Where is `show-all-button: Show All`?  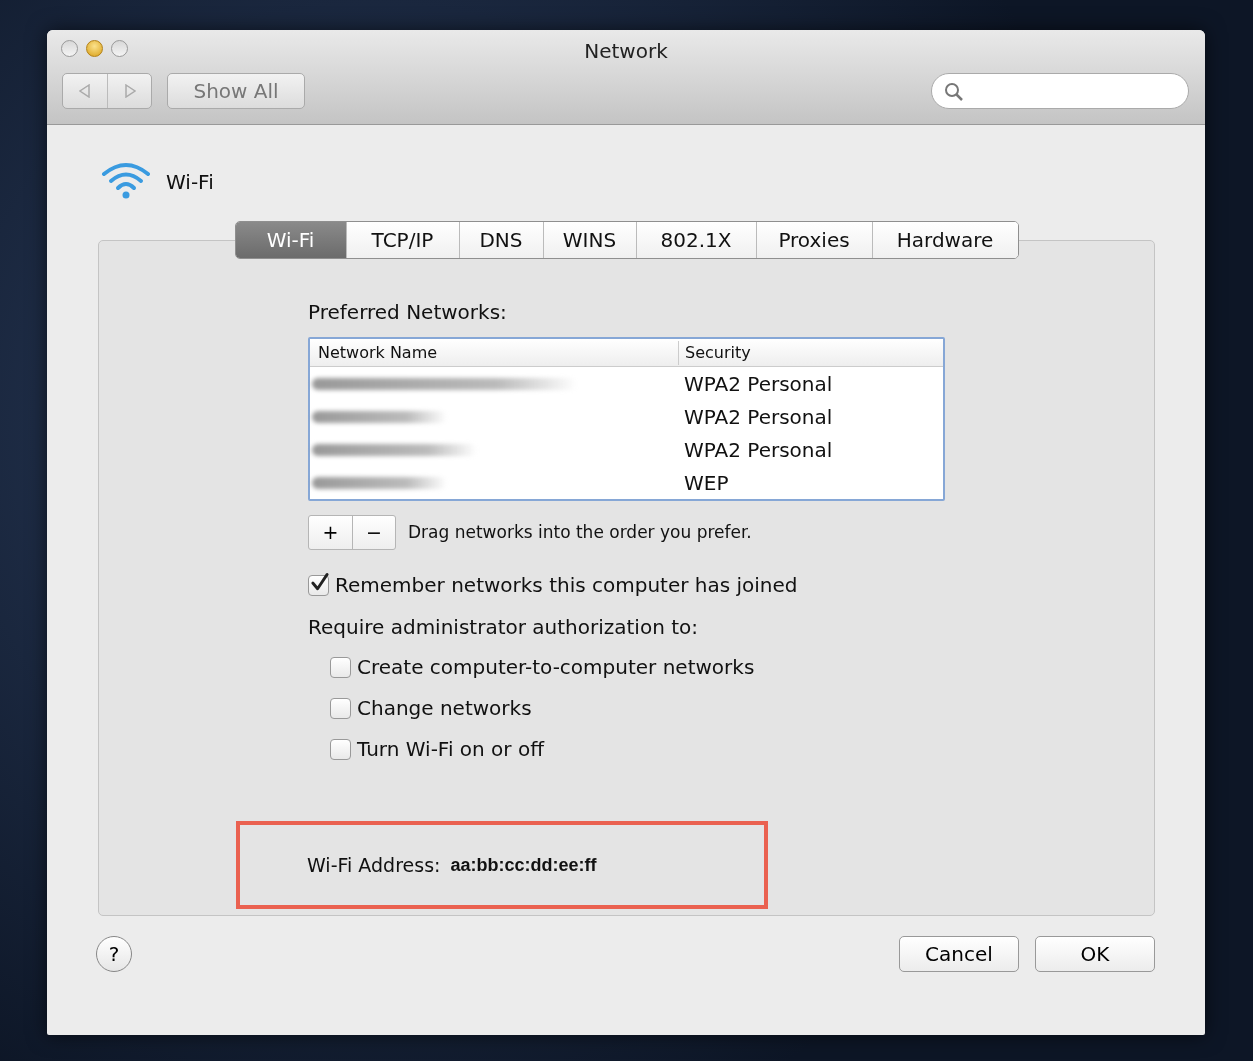 show-all-button: Show All is located at coordinates (236, 91).